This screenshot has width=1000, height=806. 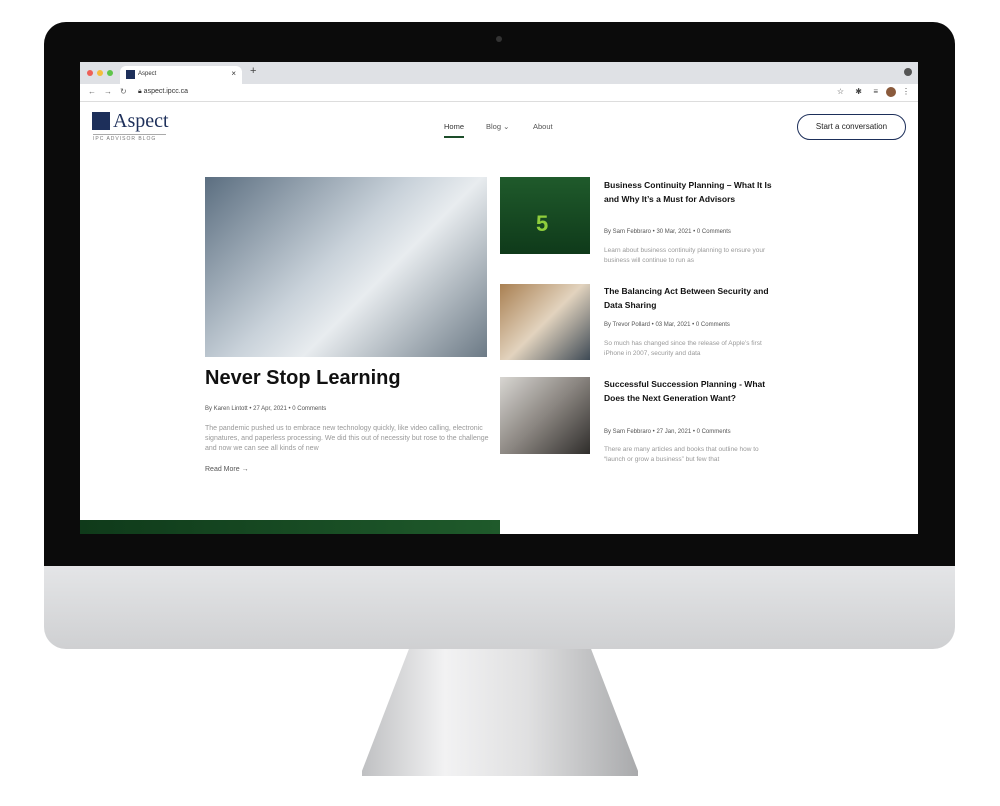 What do you see at coordinates (227, 469) in the screenshot?
I see `read-more-link: Read More →` at bounding box center [227, 469].